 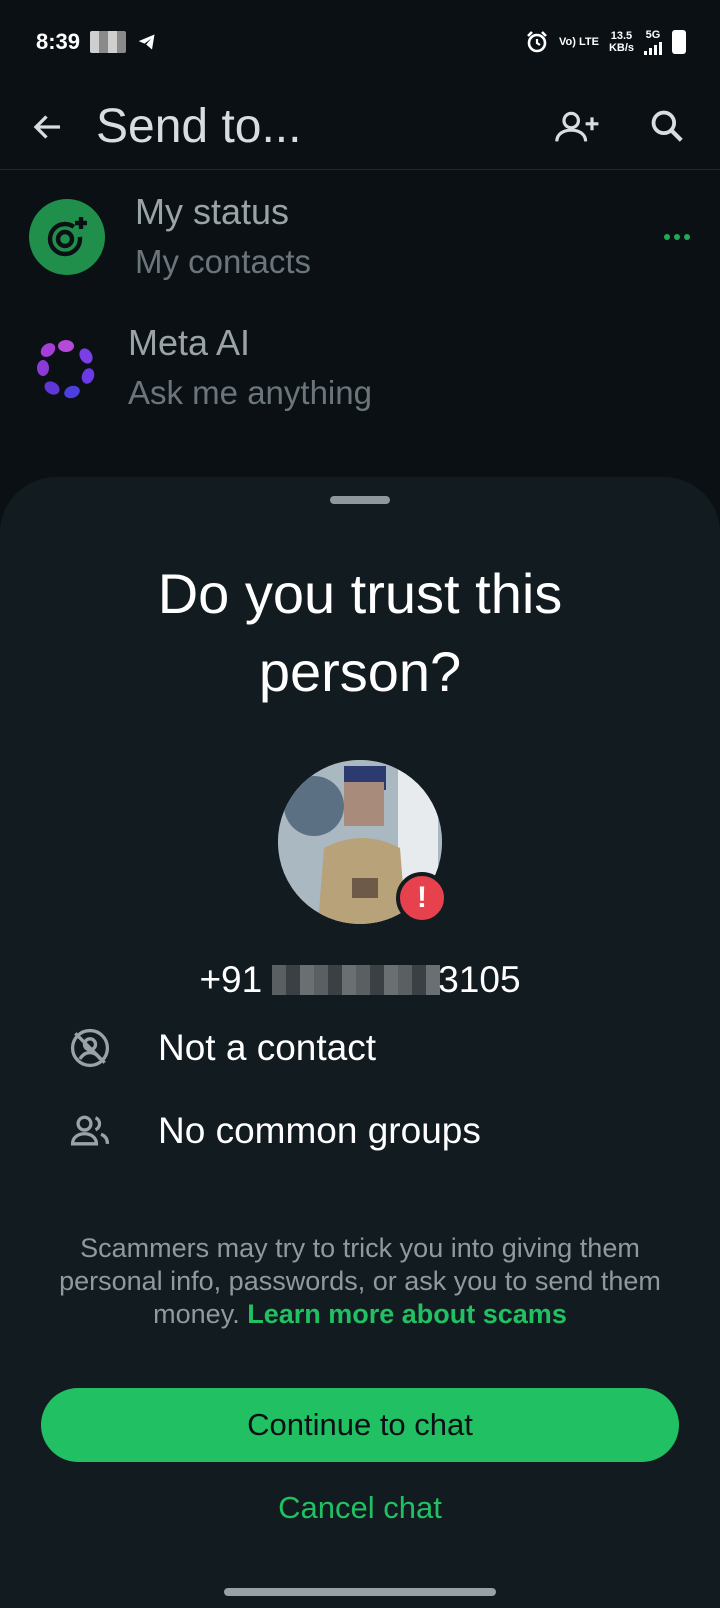 I want to click on group-icon, so click(x=90, y=1130).